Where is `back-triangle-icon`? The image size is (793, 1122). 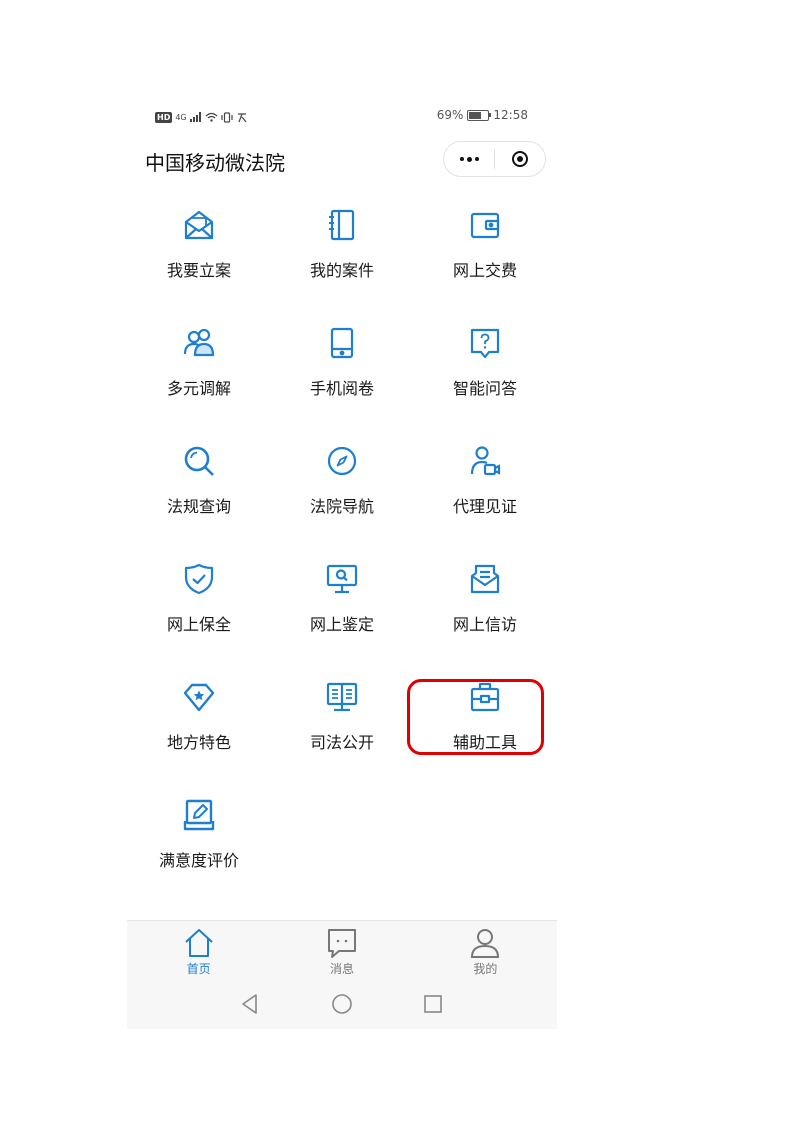 back-triangle-icon is located at coordinates (250, 1004).